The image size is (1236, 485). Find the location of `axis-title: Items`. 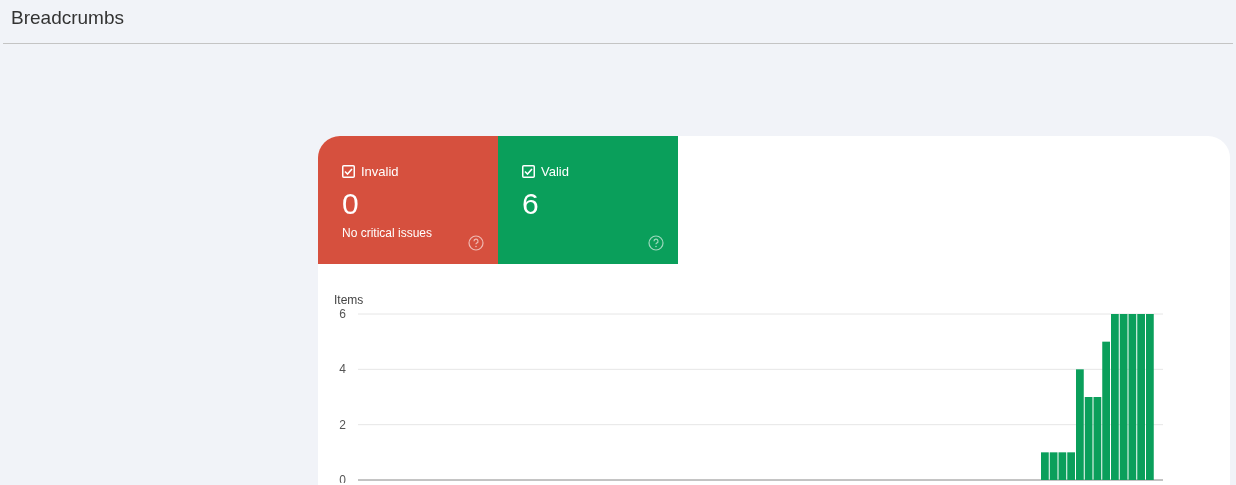

axis-title: Items is located at coordinates (349, 300).